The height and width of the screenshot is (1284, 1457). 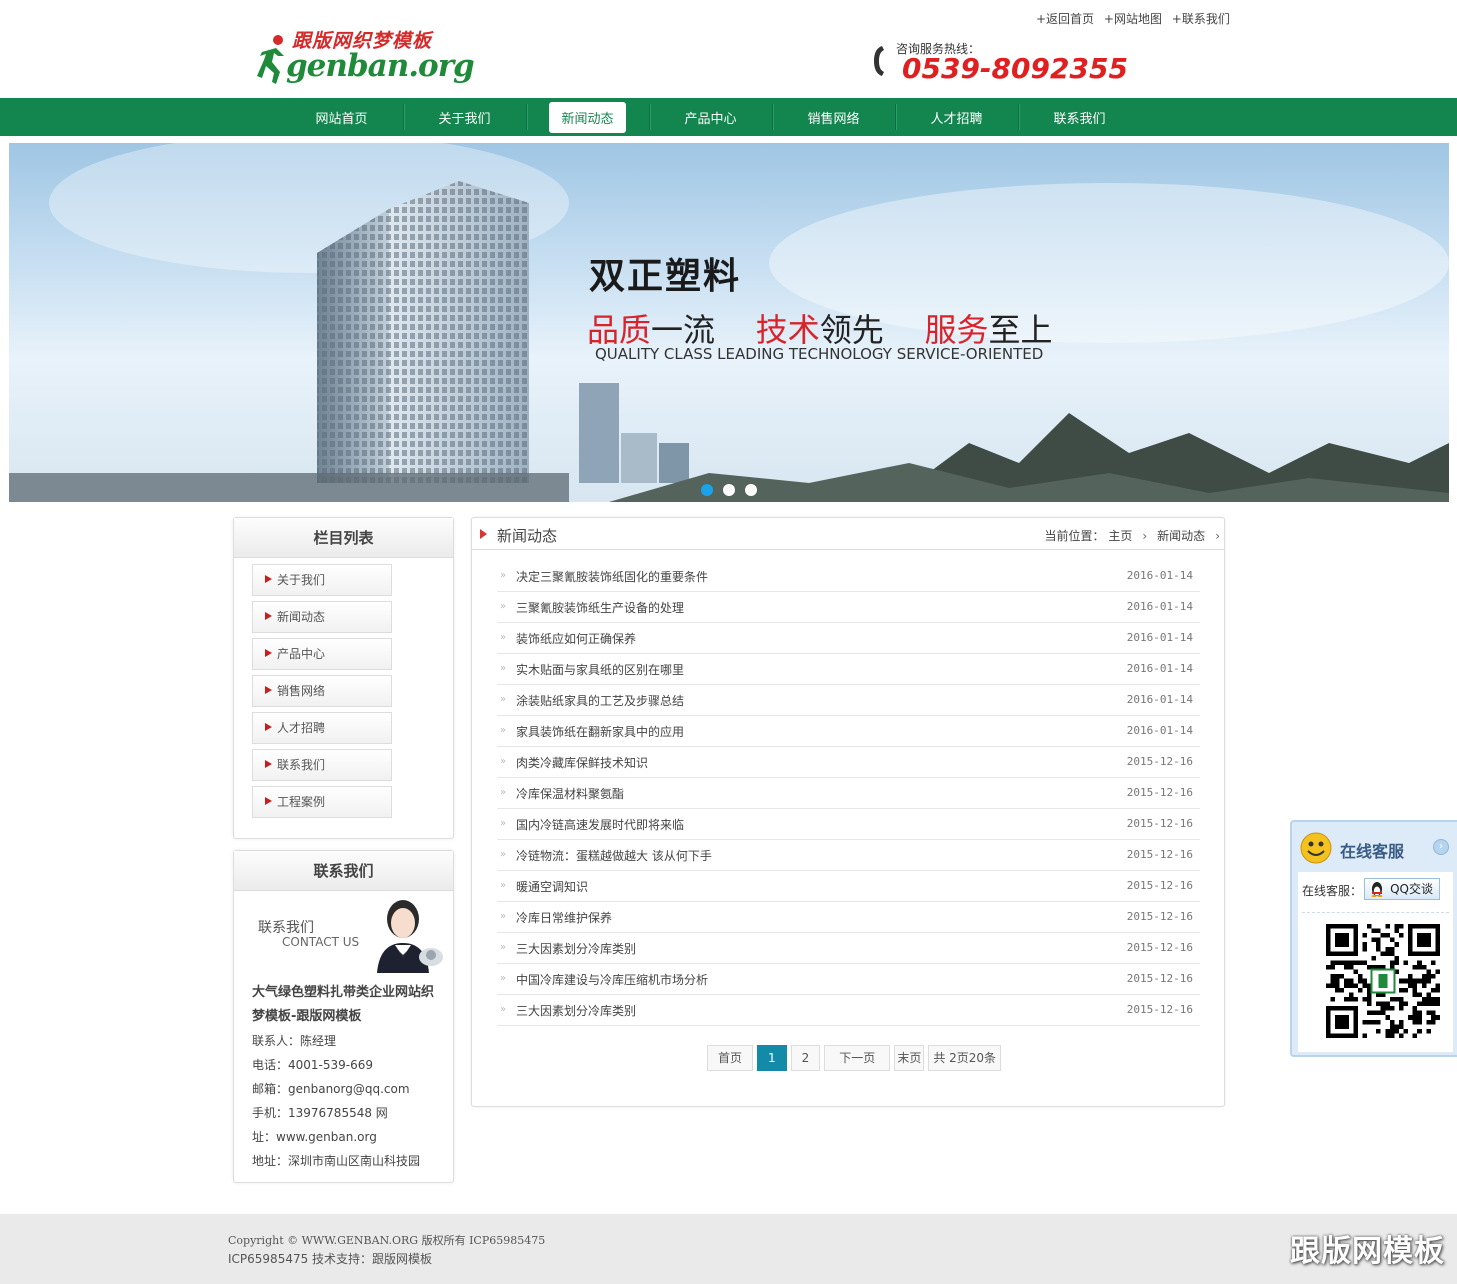 What do you see at coordinates (343, 871) in the screenshot?
I see `contact-panel-title: 联系我们` at bounding box center [343, 871].